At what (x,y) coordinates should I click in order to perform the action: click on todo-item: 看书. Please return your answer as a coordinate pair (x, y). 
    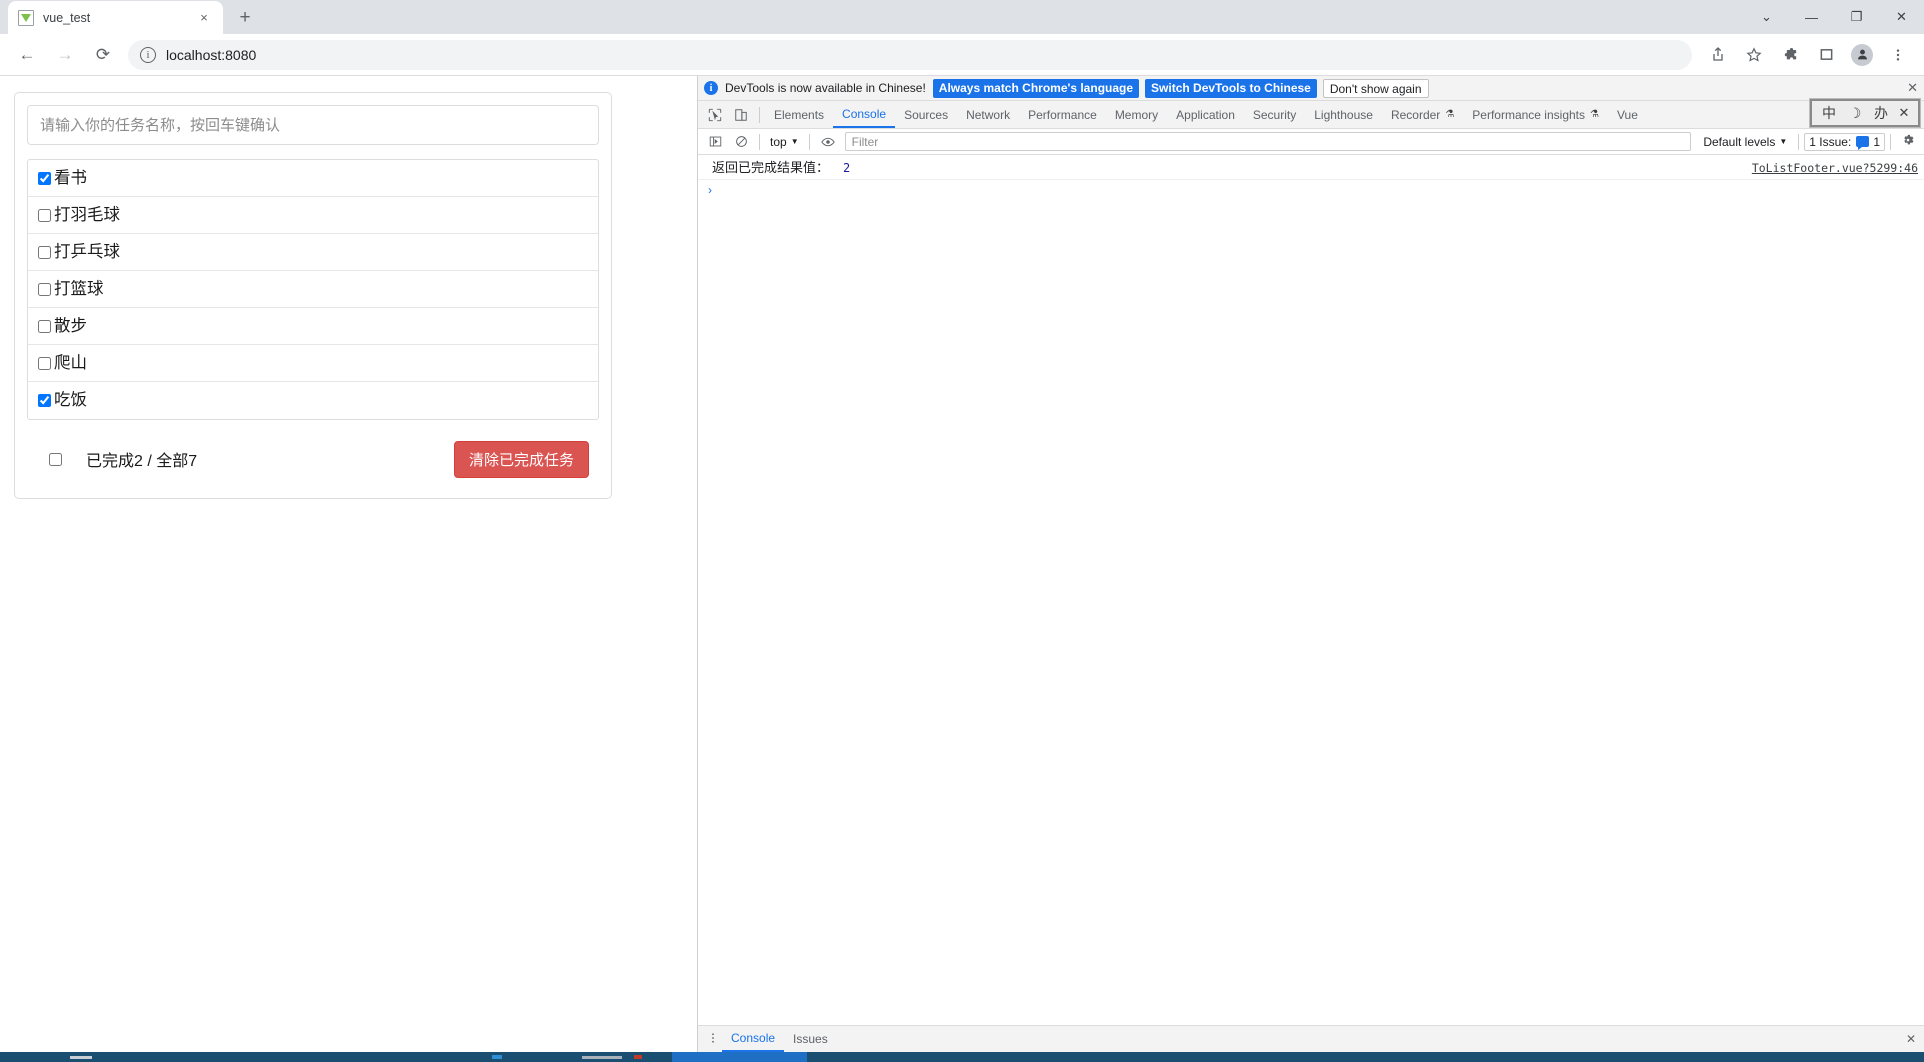
    Looking at the image, I should click on (313, 178).